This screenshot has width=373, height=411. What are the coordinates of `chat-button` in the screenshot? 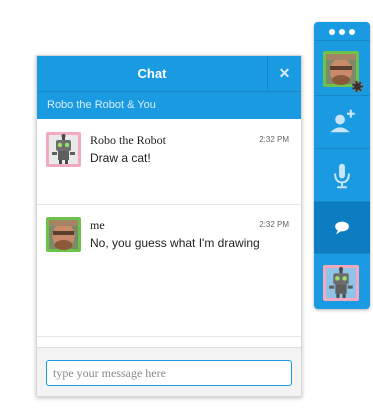 It's located at (342, 227).